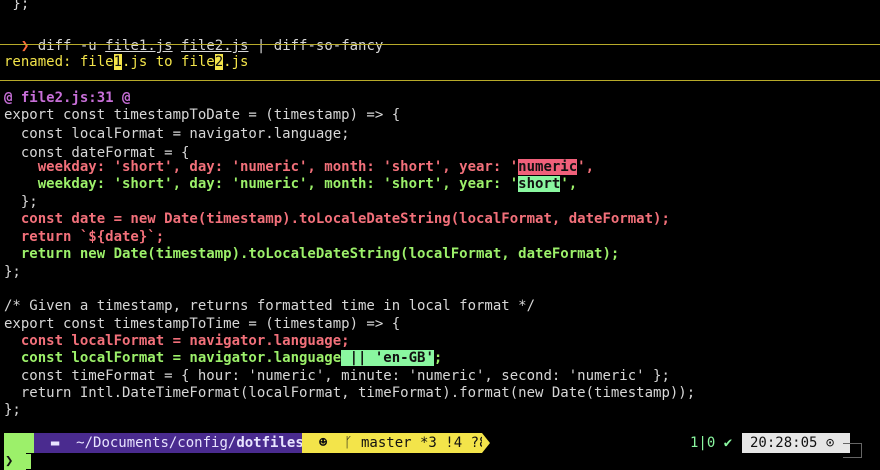  I want to click on added-highlight: short, so click(539, 184).